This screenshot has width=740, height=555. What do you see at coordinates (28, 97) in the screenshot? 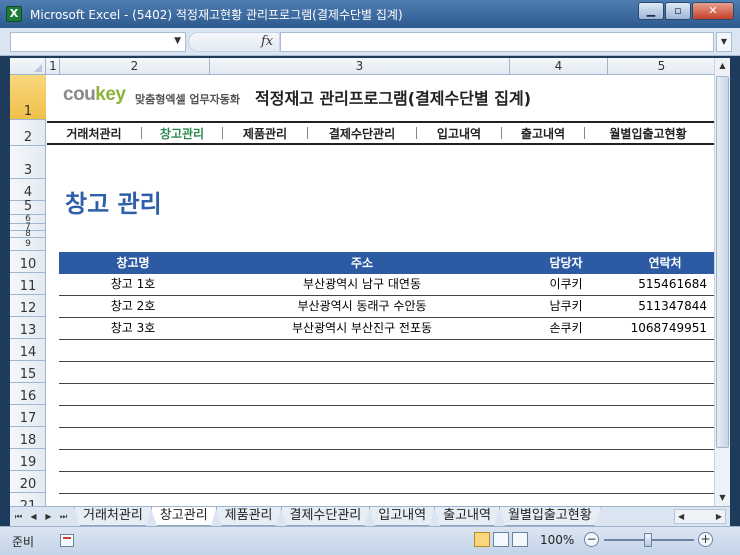
I see `row-header-1: 1` at bounding box center [28, 97].